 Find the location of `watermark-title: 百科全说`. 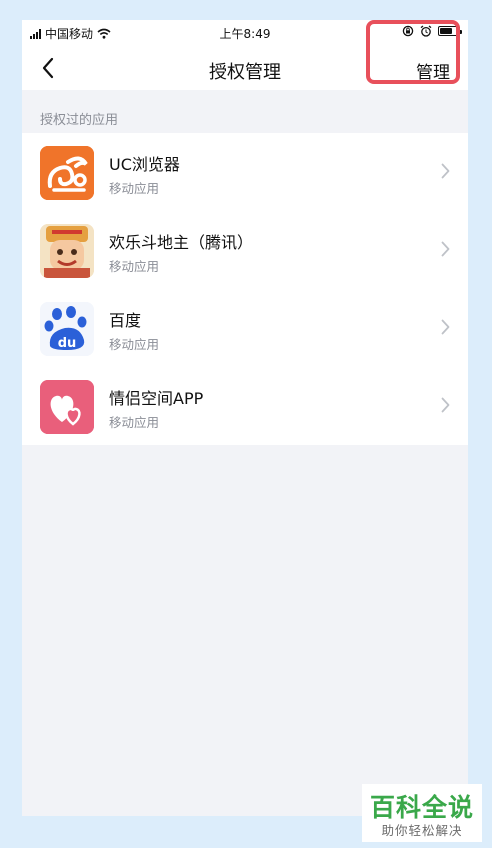

watermark-title: 百科全说 is located at coordinates (421, 807).